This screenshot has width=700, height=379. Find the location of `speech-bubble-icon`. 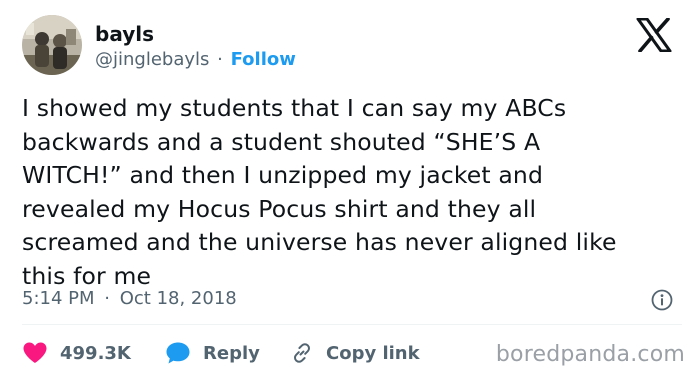

speech-bubble-icon is located at coordinates (178, 353).